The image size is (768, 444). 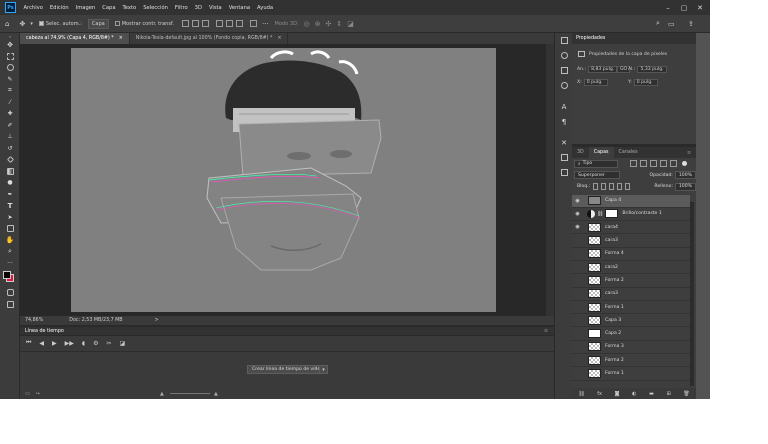 What do you see at coordinates (10, 218) in the screenshot?
I see `path-selection-tool-icon: ➤` at bounding box center [10, 218].